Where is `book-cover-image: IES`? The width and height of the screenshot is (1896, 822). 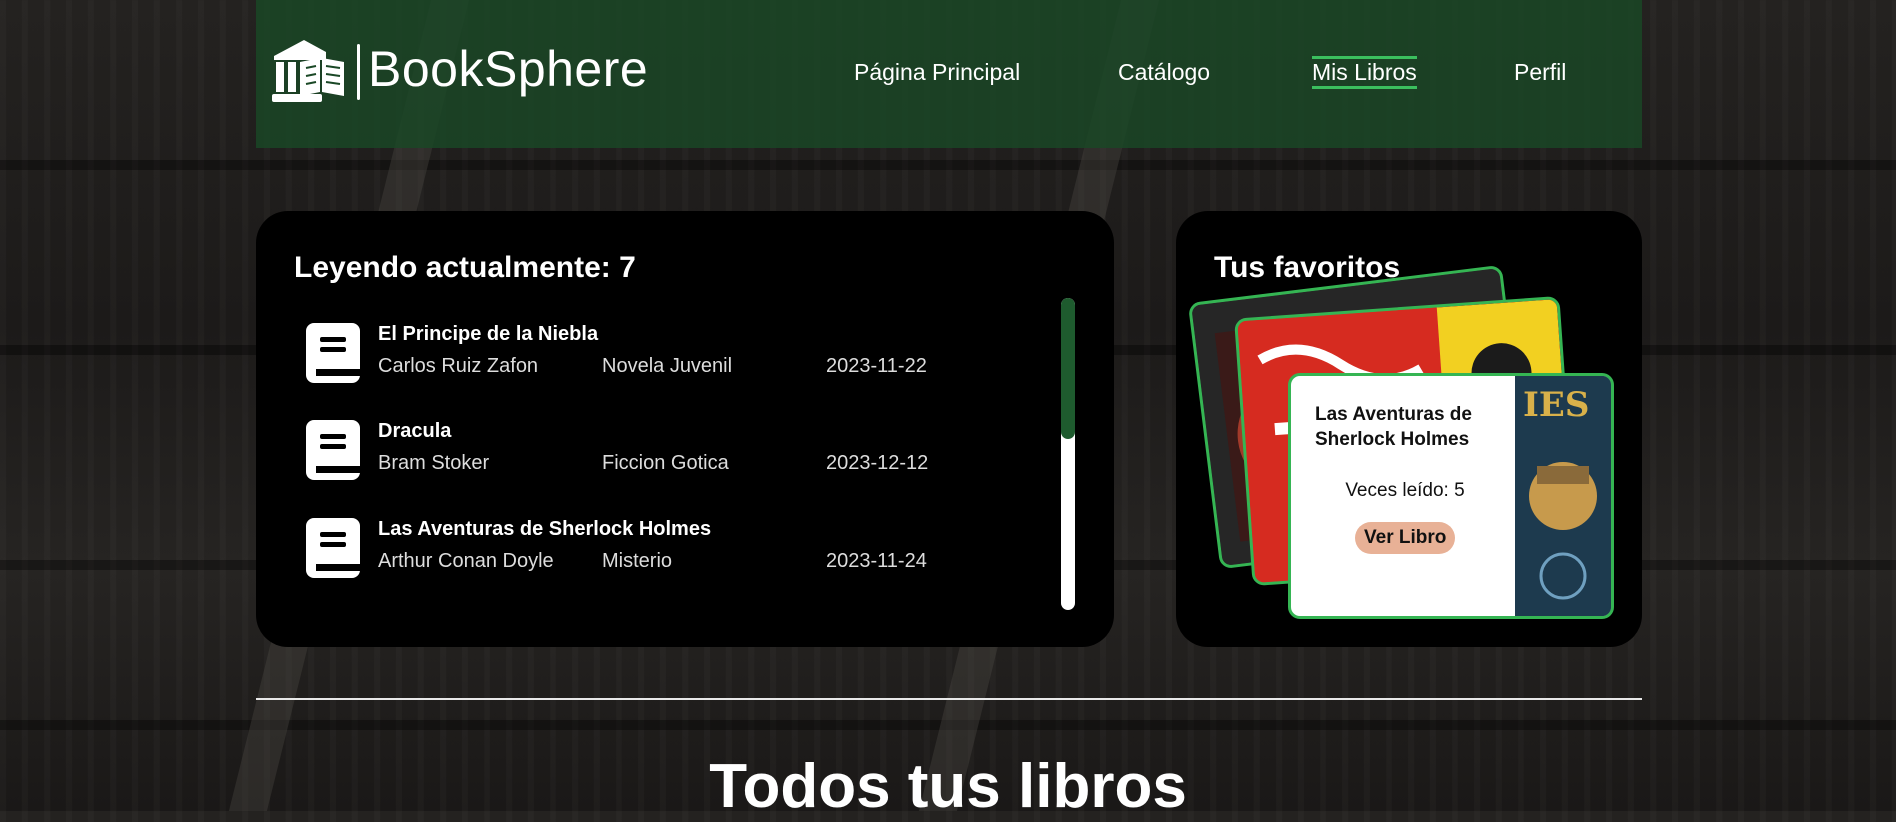 book-cover-image: IES is located at coordinates (1563, 496).